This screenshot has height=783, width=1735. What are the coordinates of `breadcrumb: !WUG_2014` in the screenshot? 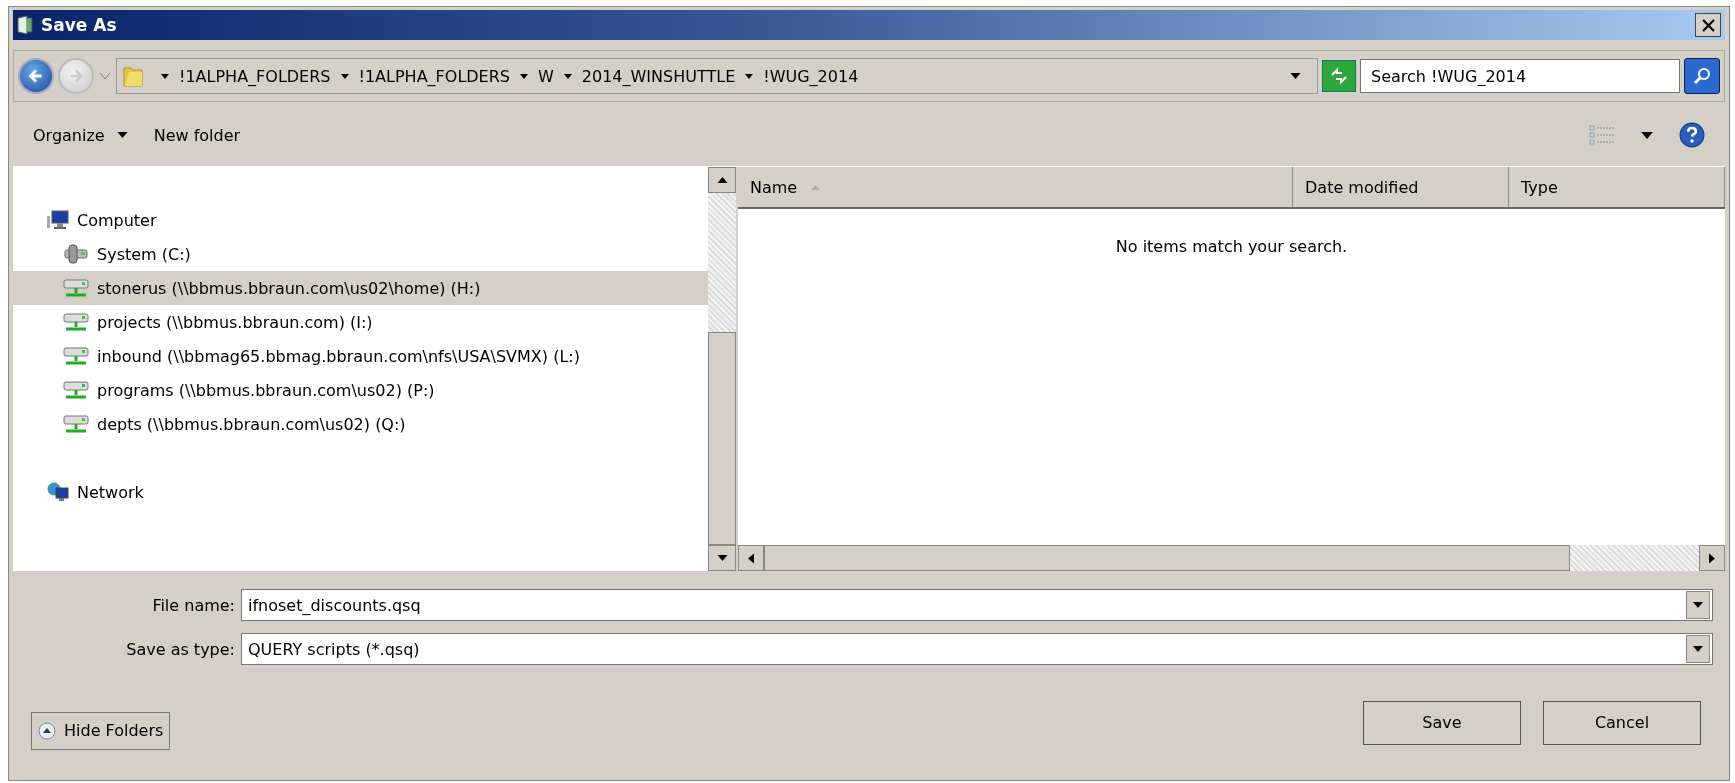 It's located at (811, 76).